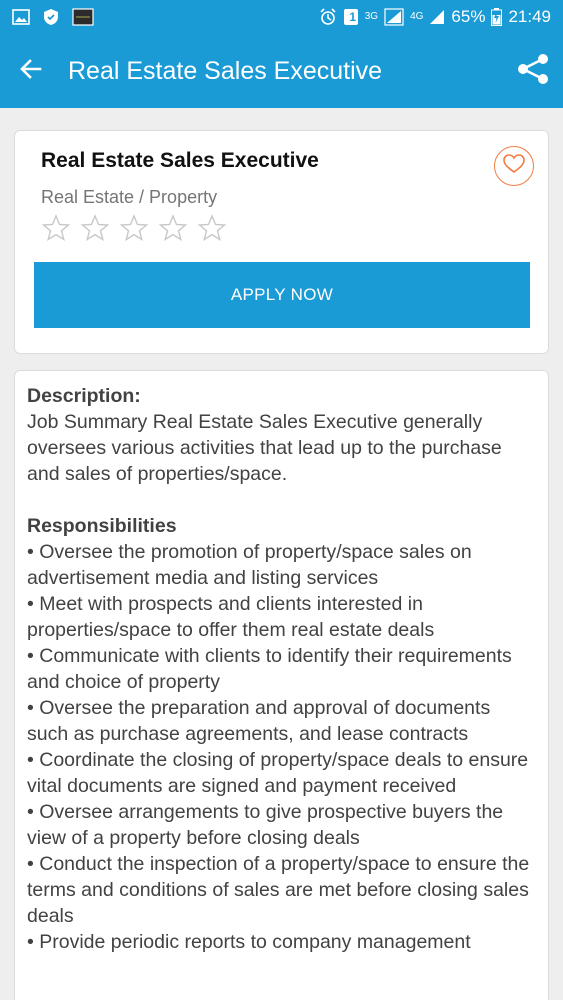 The height and width of the screenshot is (1000, 563). I want to click on app-bar: Real Estate Sales Executive, so click(281, 71).